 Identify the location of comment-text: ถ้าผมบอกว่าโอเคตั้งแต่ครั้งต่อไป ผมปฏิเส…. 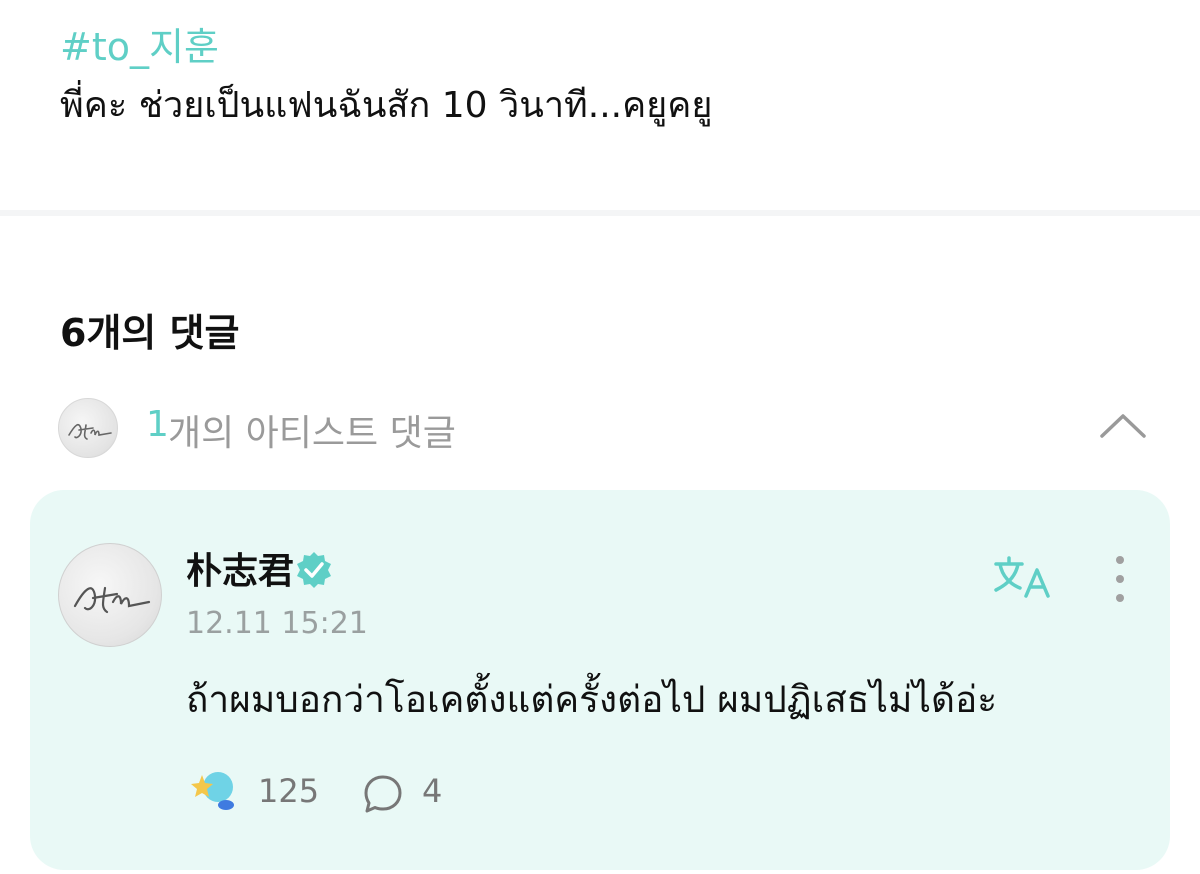
(592, 699).